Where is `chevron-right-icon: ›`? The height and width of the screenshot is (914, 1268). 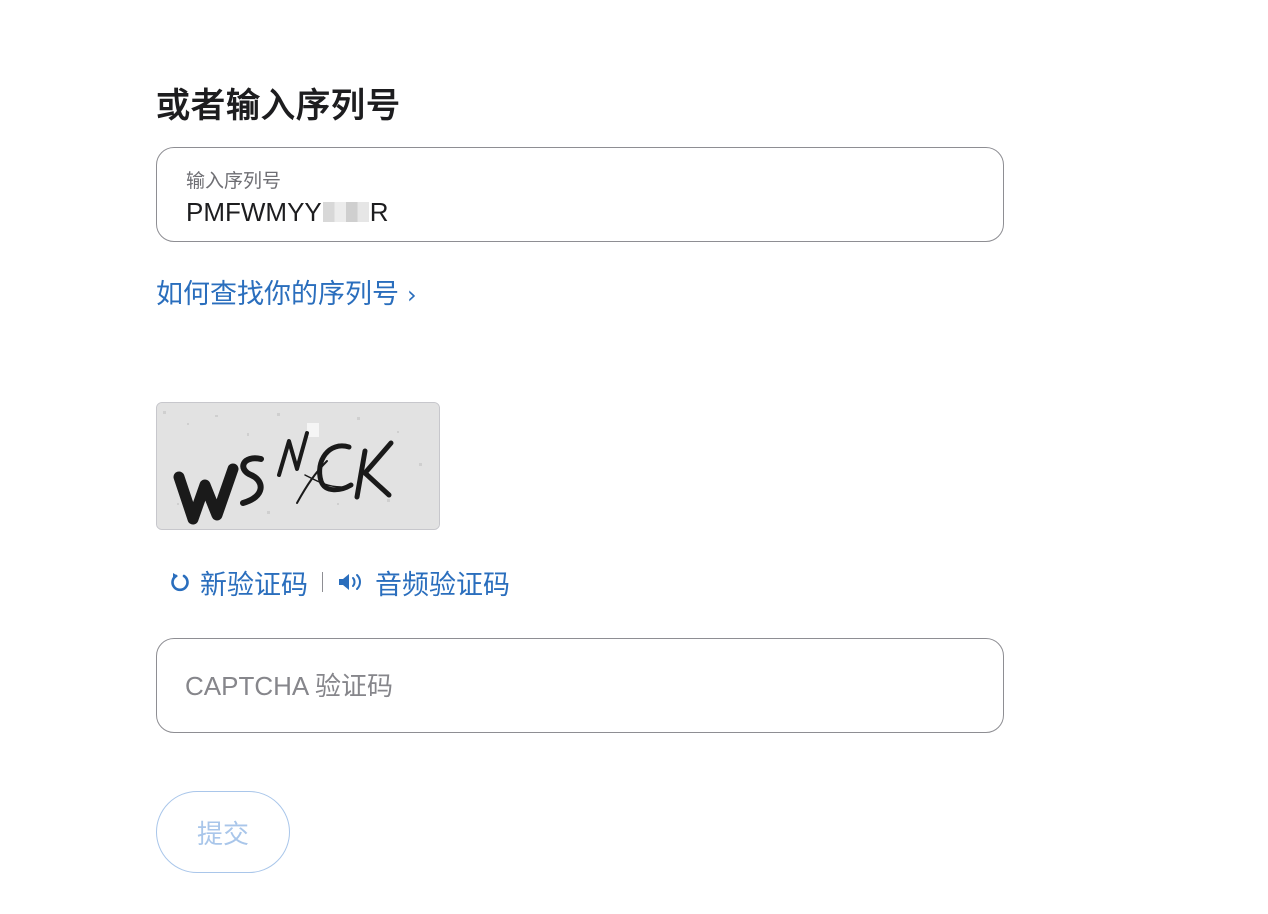
chevron-right-icon: › is located at coordinates (412, 295).